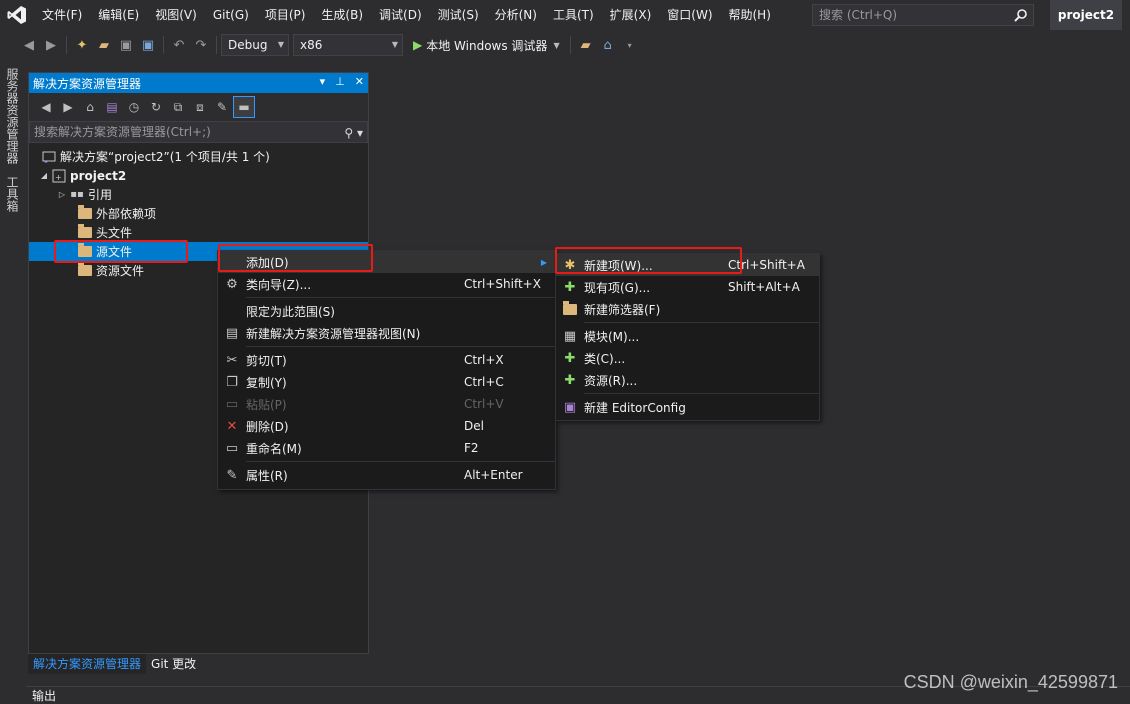 This screenshot has width=1130, height=704. I want to click on menu-item-label: 新建筛选器(F), so click(622, 309).